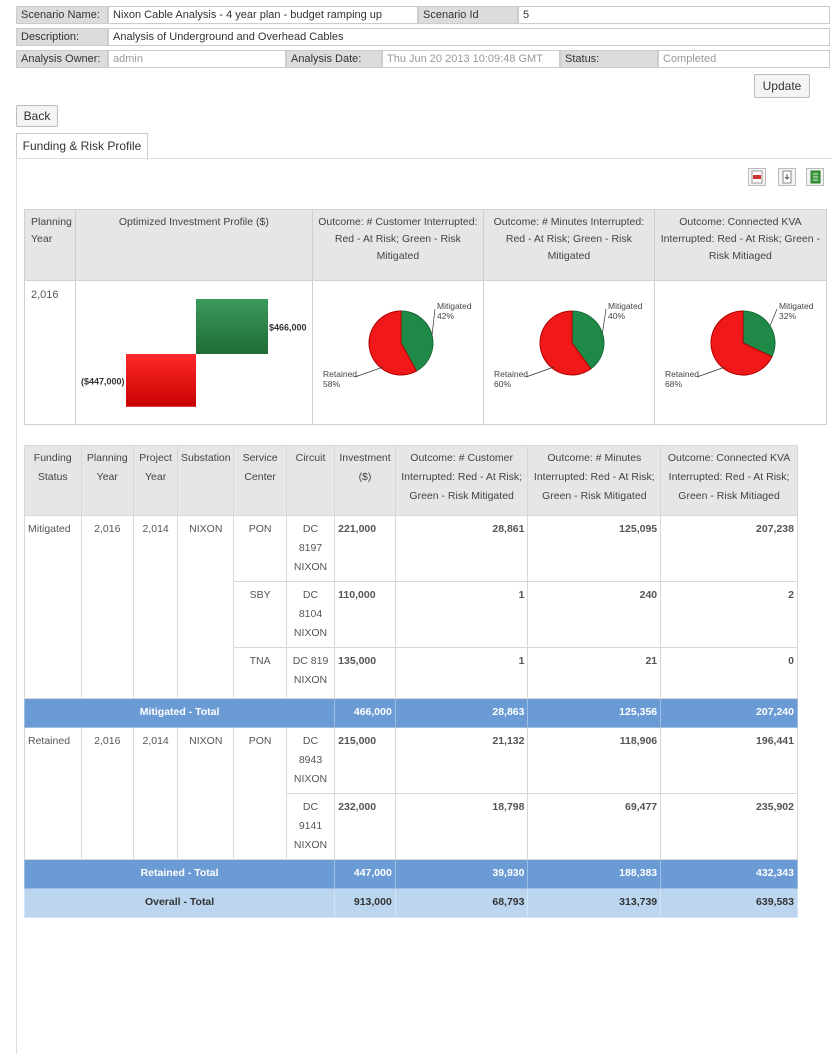  I want to click on retained-pct: 60%, so click(502, 384).